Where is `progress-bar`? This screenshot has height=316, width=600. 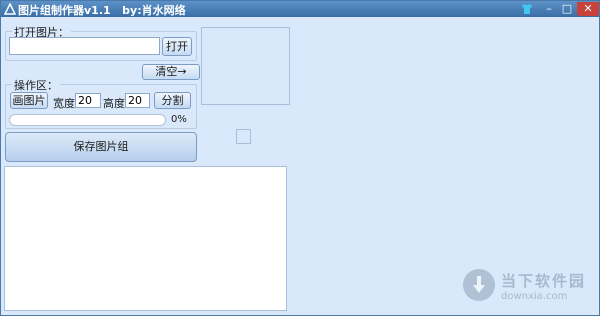 progress-bar is located at coordinates (87, 120).